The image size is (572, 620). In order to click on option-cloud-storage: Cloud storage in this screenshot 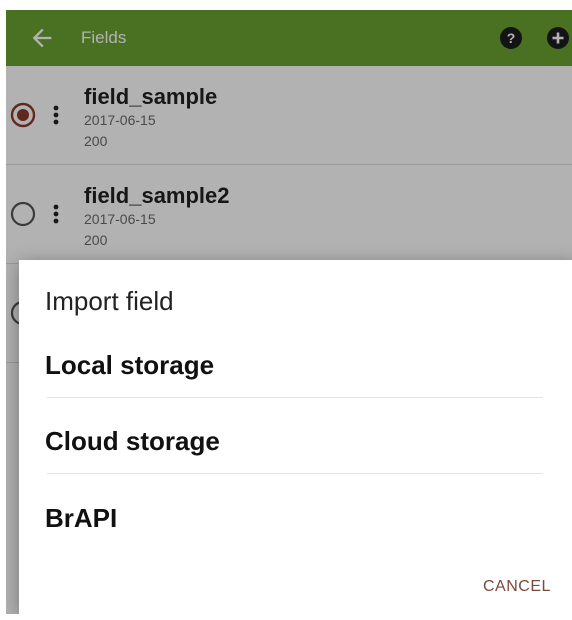, I will do `click(293, 441)`.